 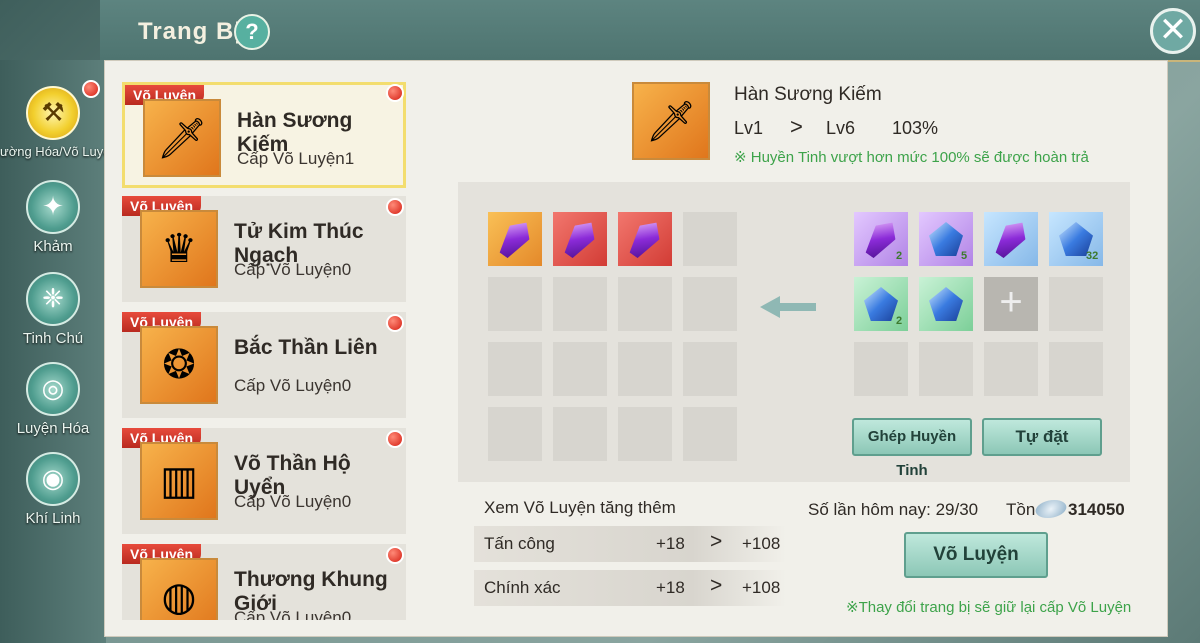 I want to click on arrow-left-icon, so click(x=788, y=307).